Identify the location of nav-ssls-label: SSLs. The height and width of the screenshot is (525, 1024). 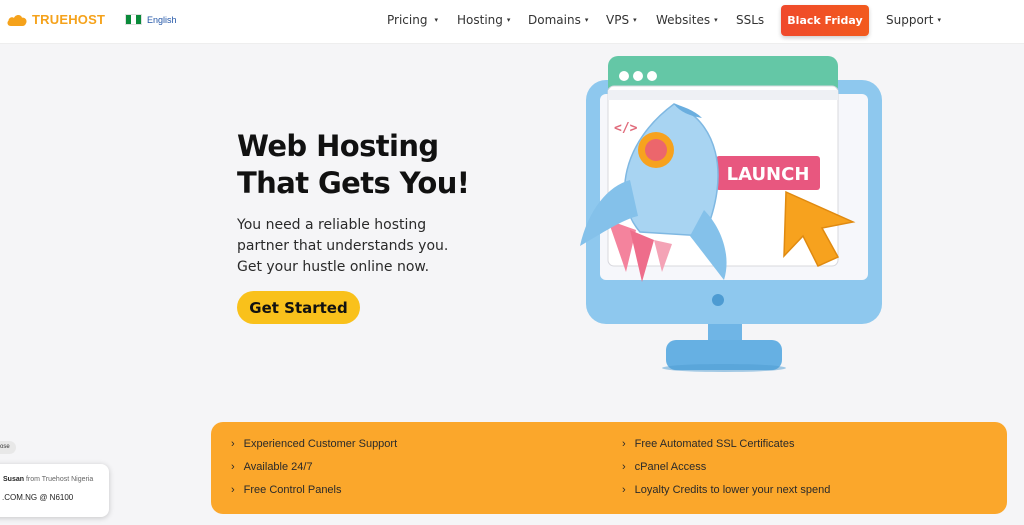
(750, 20).